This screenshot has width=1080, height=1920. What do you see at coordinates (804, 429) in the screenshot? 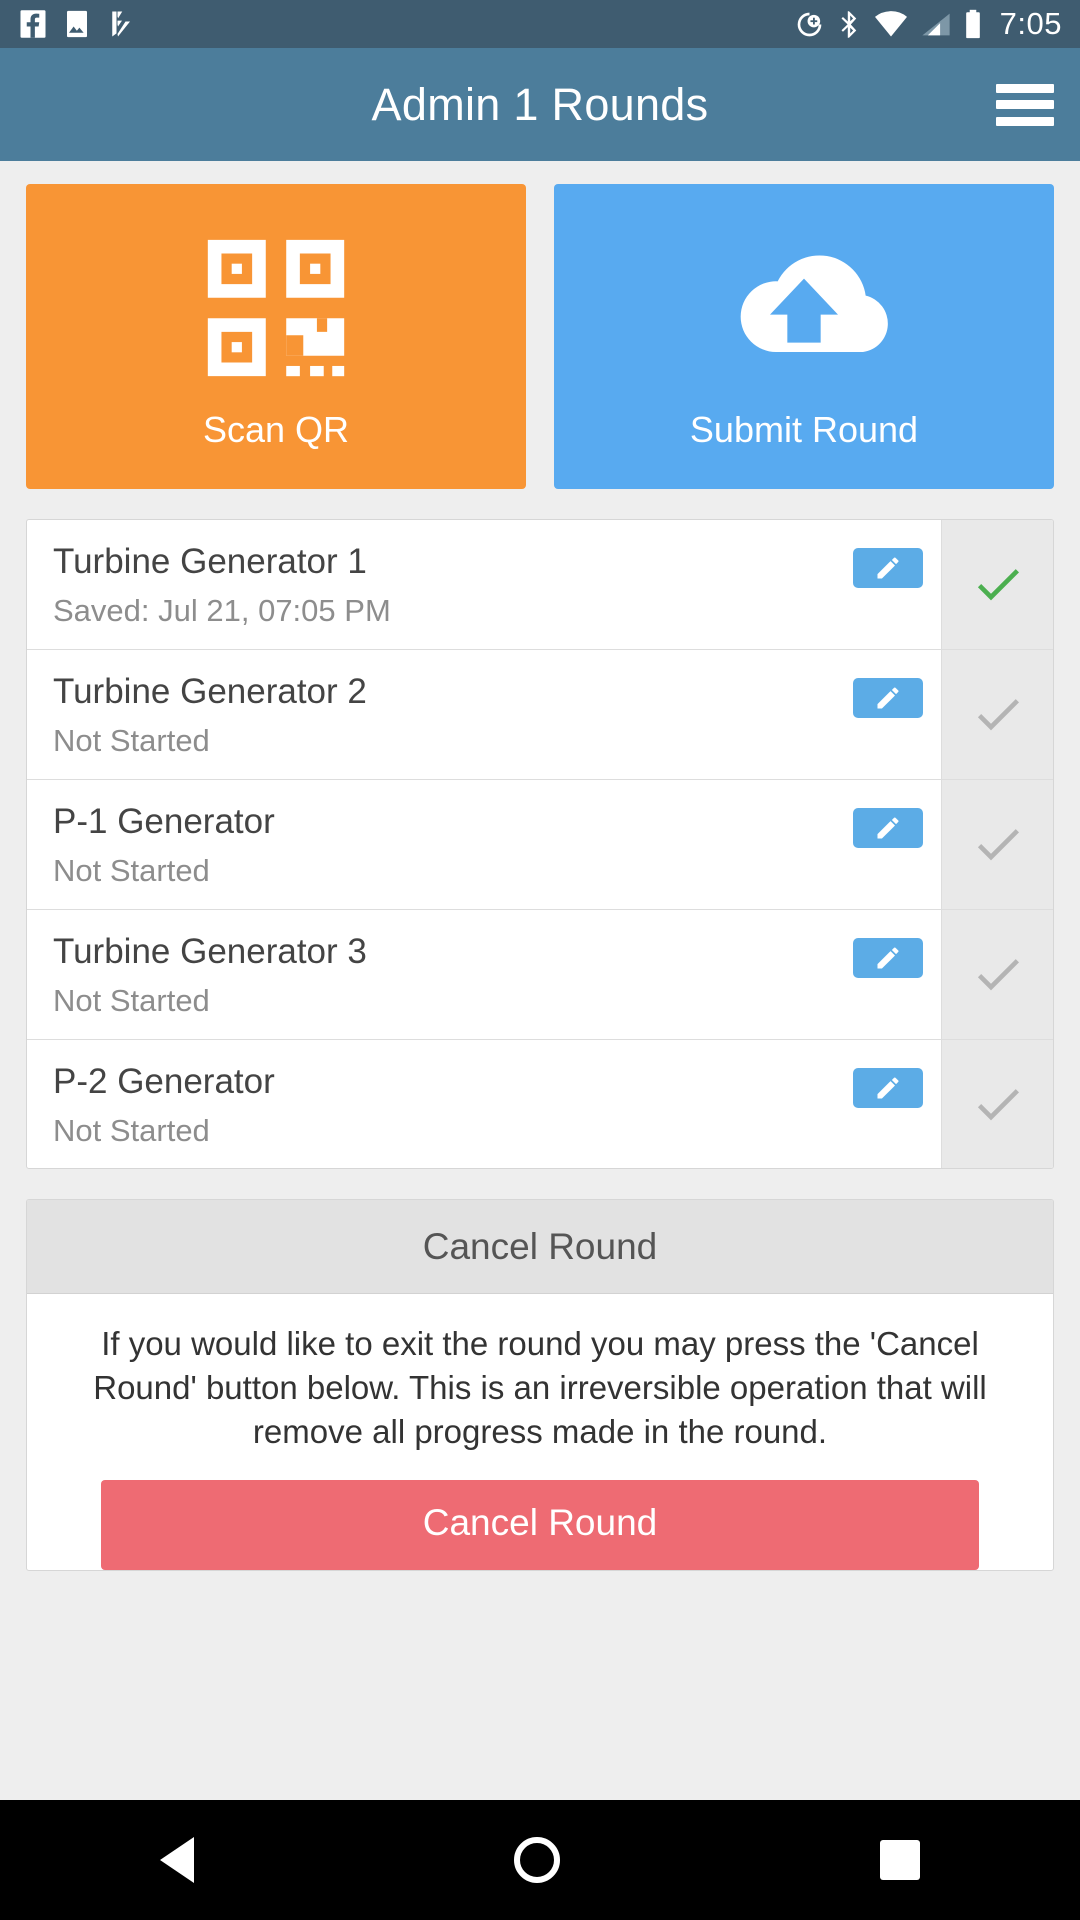
I see `submit-round-label: Submit Round` at bounding box center [804, 429].